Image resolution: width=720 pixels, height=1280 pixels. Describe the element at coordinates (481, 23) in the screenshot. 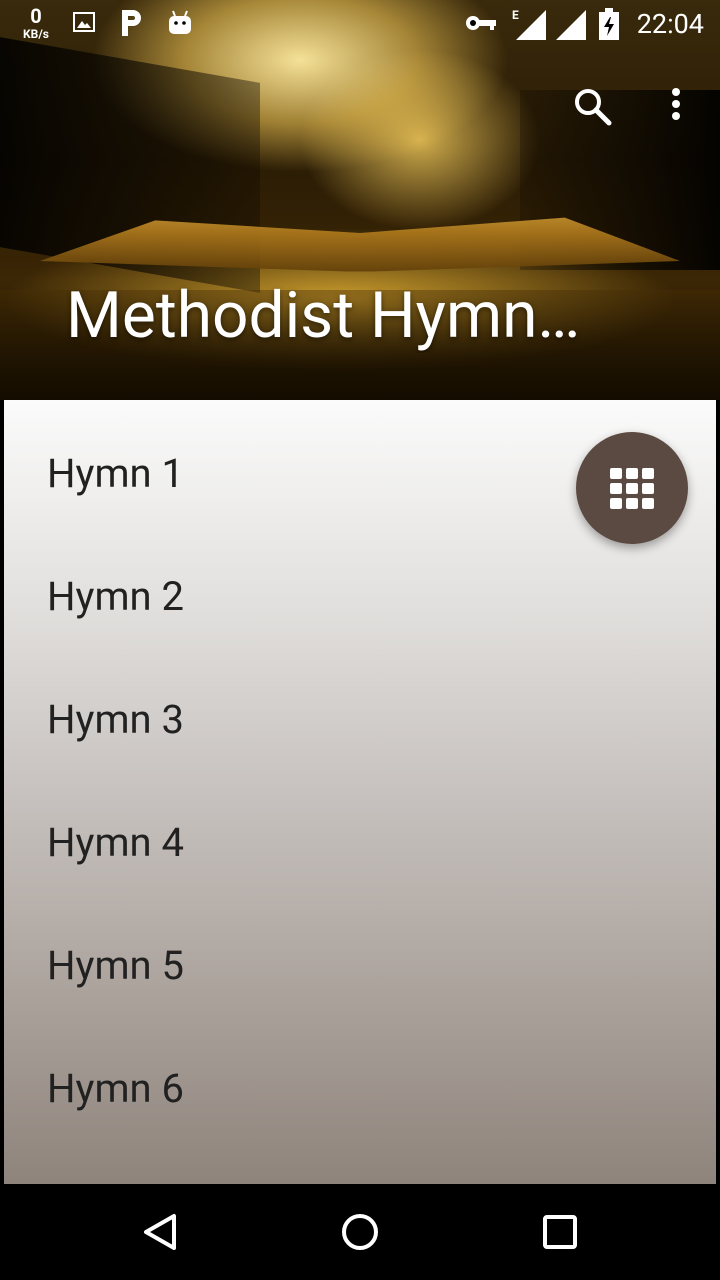

I see `vpn-key-icon` at that location.